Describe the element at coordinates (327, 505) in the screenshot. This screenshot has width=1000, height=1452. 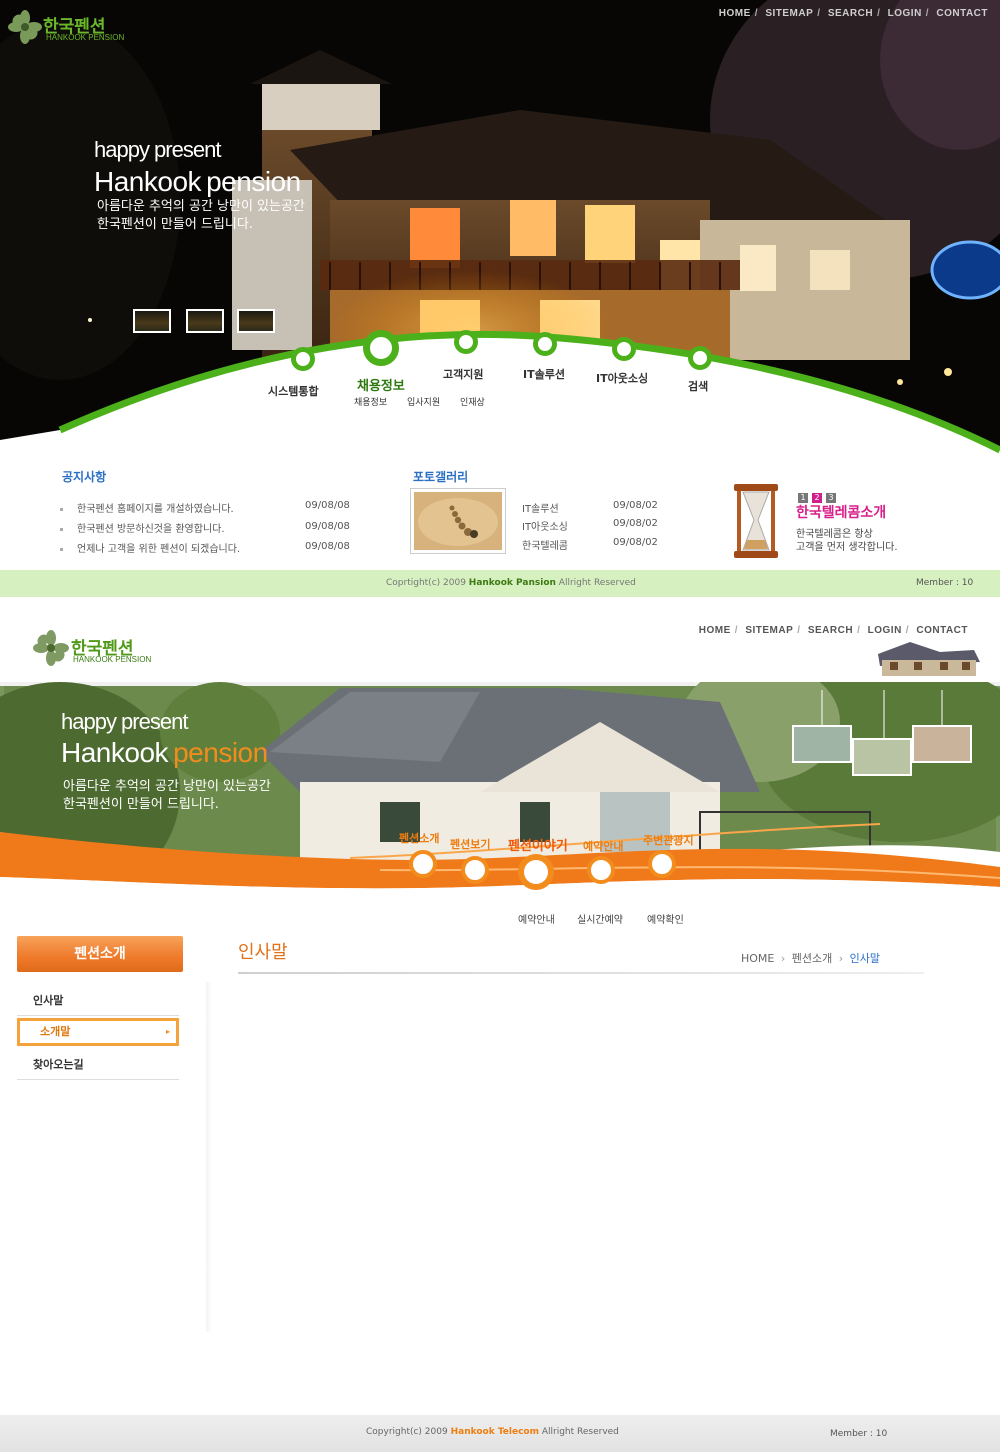
I see `notice-date-1: 09/08/08` at that location.